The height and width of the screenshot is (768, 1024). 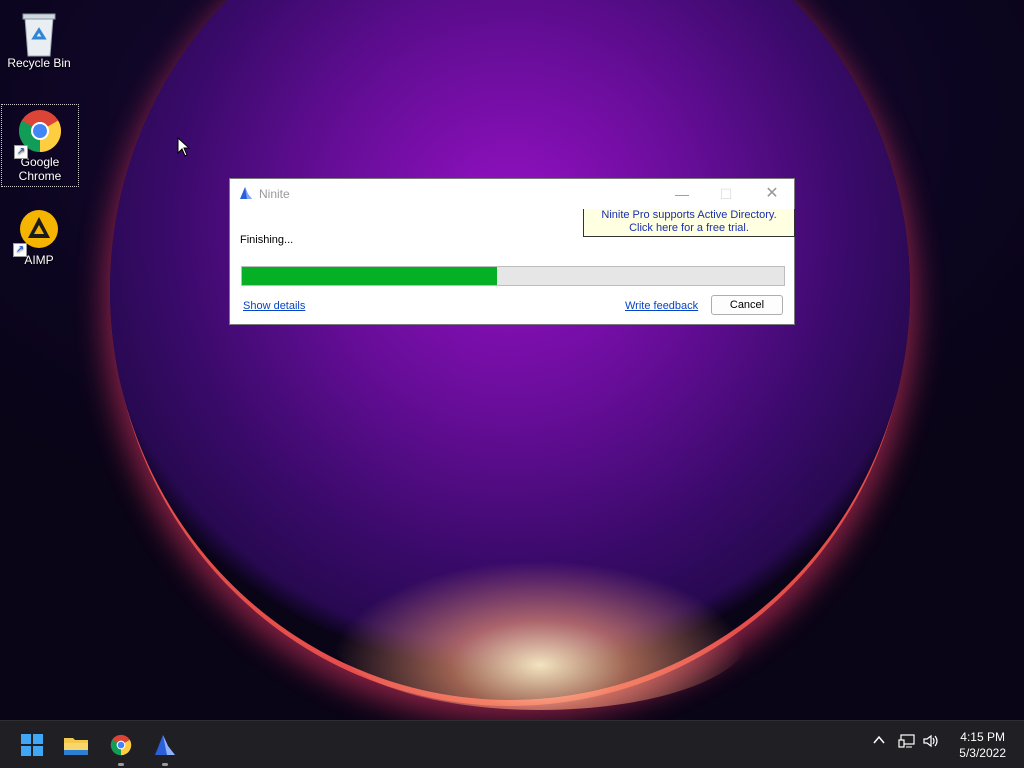 What do you see at coordinates (682, 194) in the screenshot?
I see `minimize-button: —` at bounding box center [682, 194].